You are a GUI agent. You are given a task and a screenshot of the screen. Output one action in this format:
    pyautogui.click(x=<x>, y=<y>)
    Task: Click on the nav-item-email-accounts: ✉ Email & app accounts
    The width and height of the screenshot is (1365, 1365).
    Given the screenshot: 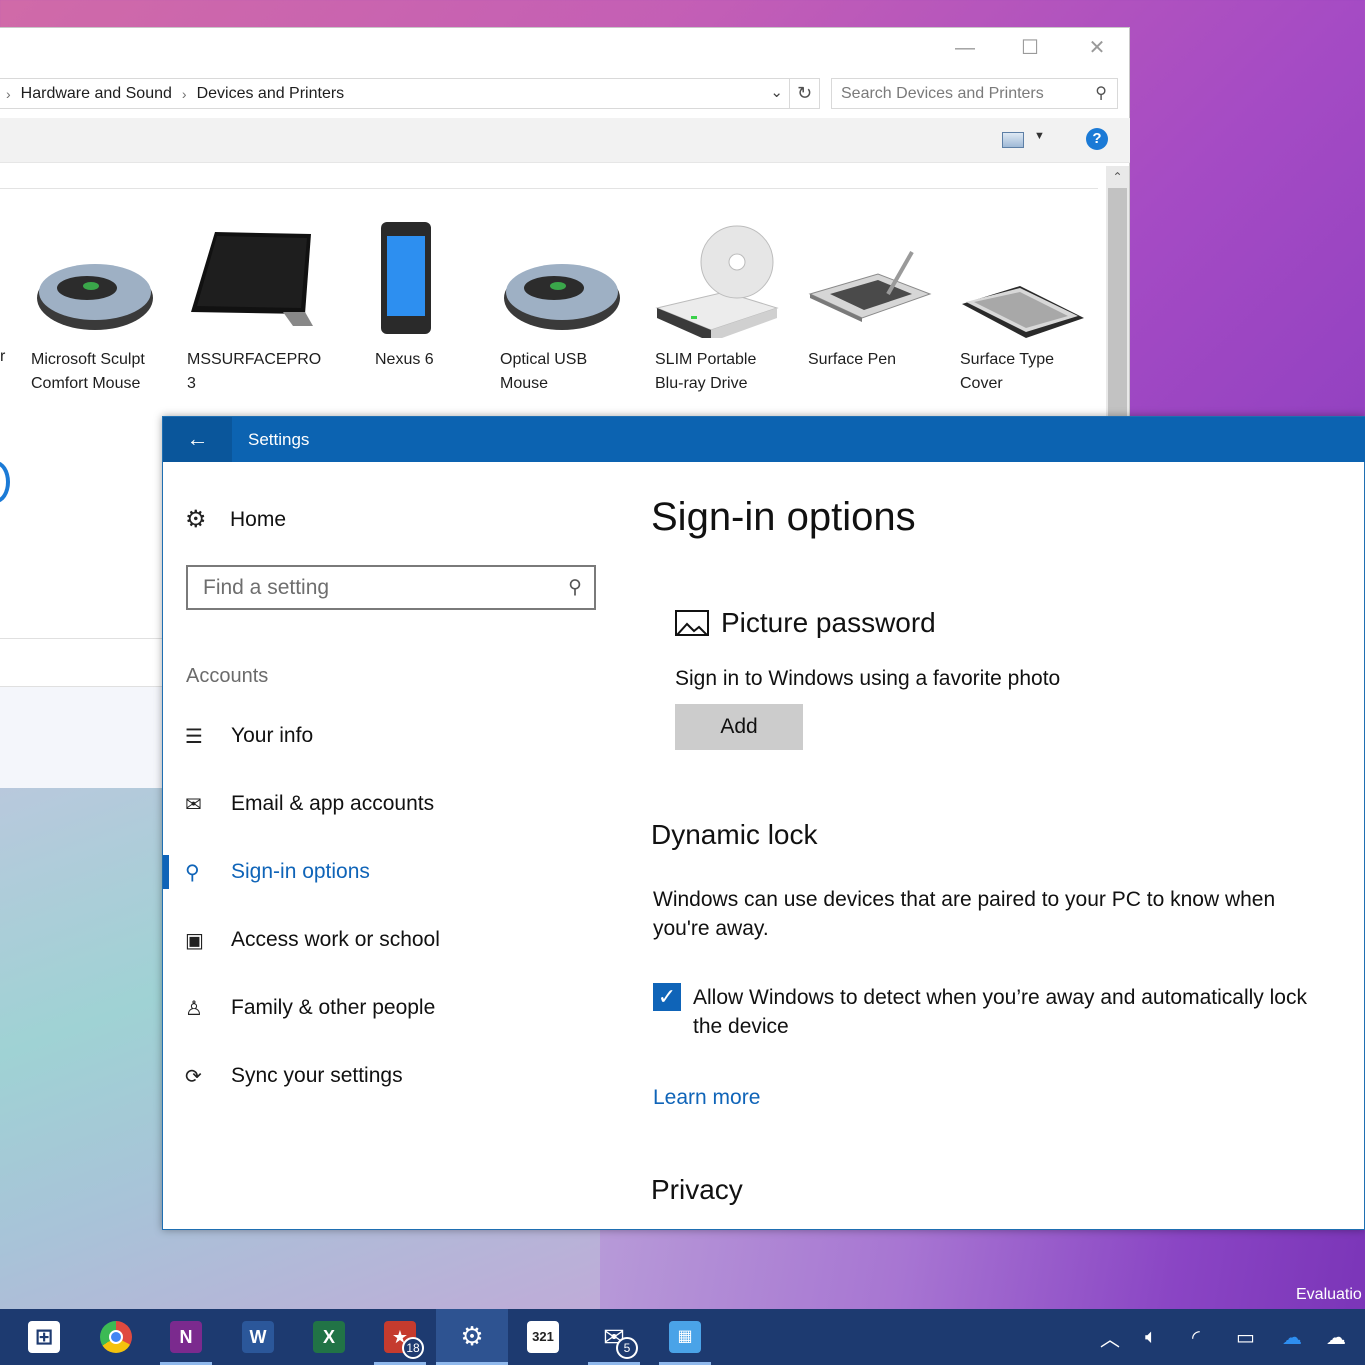 What is the action you would take?
    pyautogui.click(x=309, y=804)
    